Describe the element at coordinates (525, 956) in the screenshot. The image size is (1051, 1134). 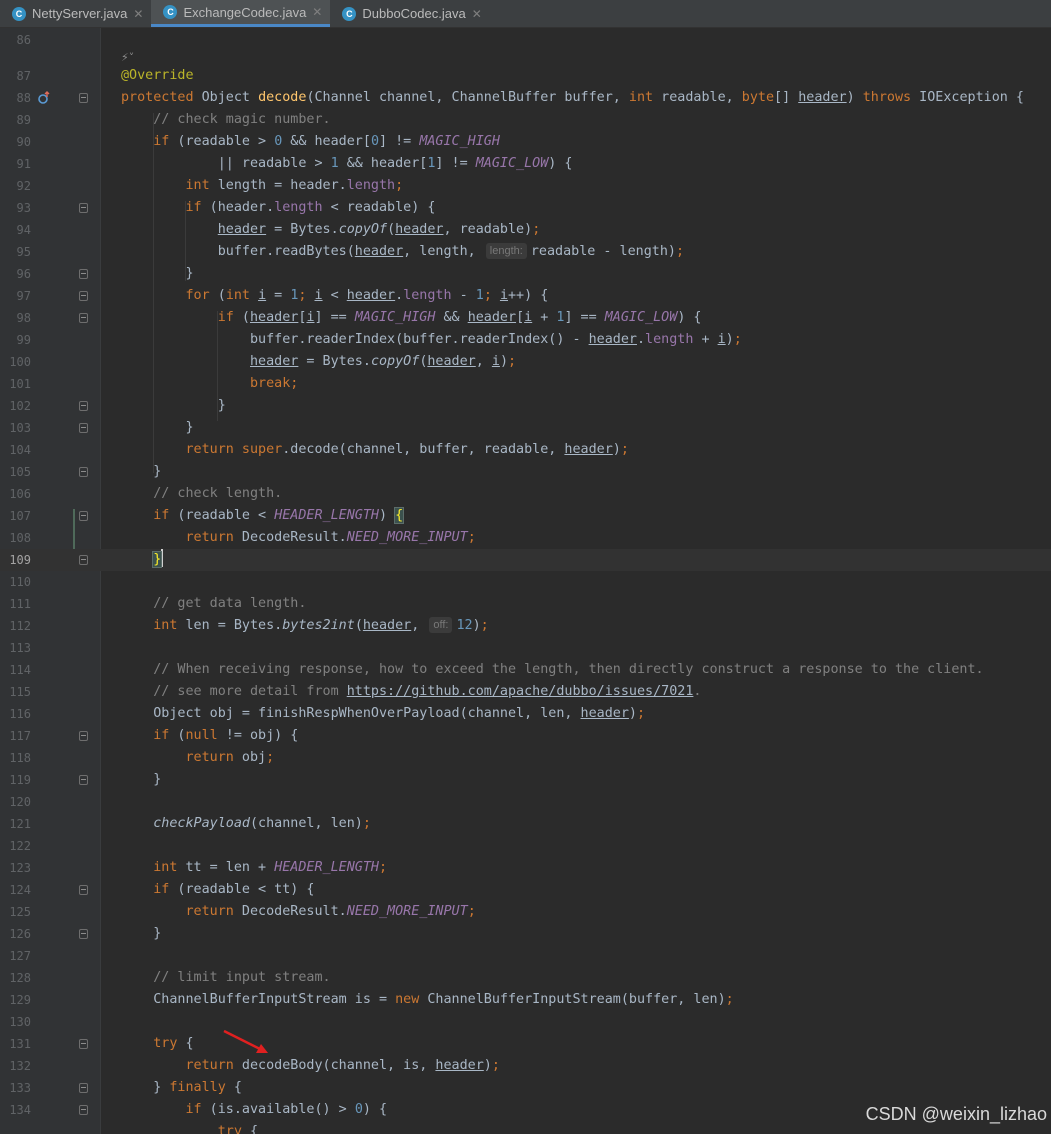
I see `code-line: 127` at that location.